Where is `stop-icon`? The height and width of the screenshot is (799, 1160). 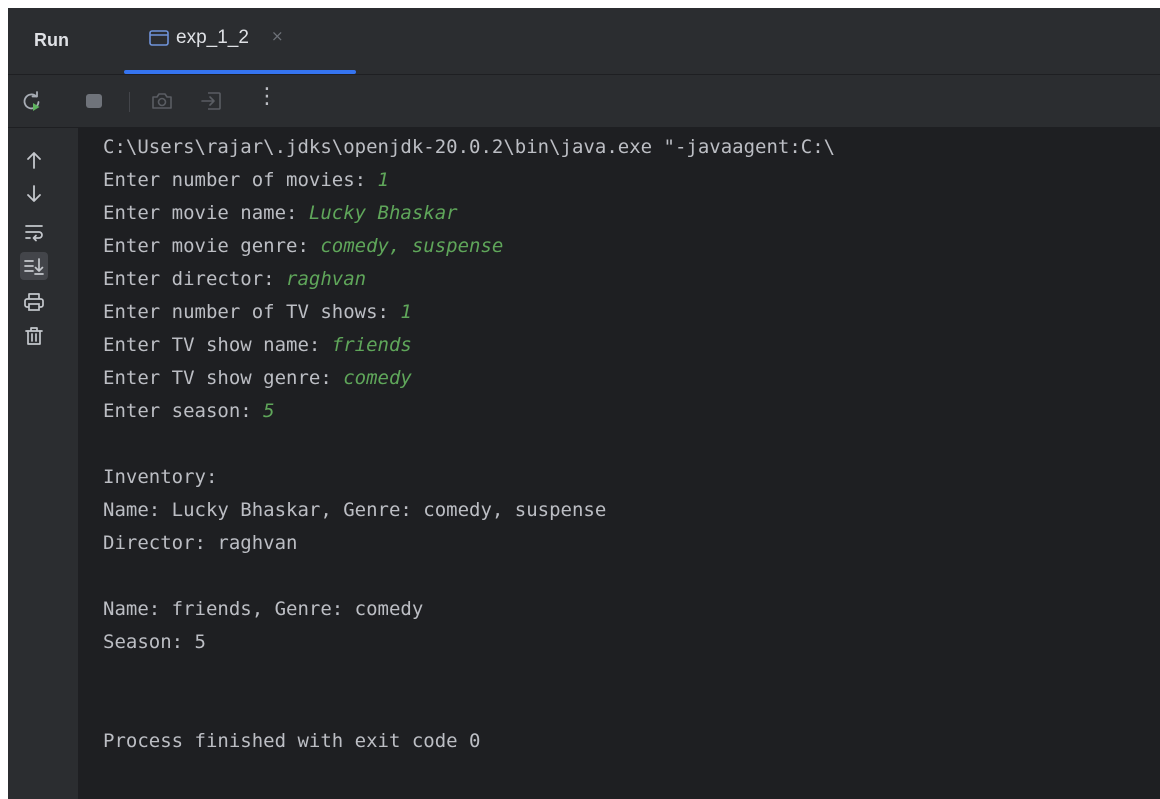 stop-icon is located at coordinates (94, 101).